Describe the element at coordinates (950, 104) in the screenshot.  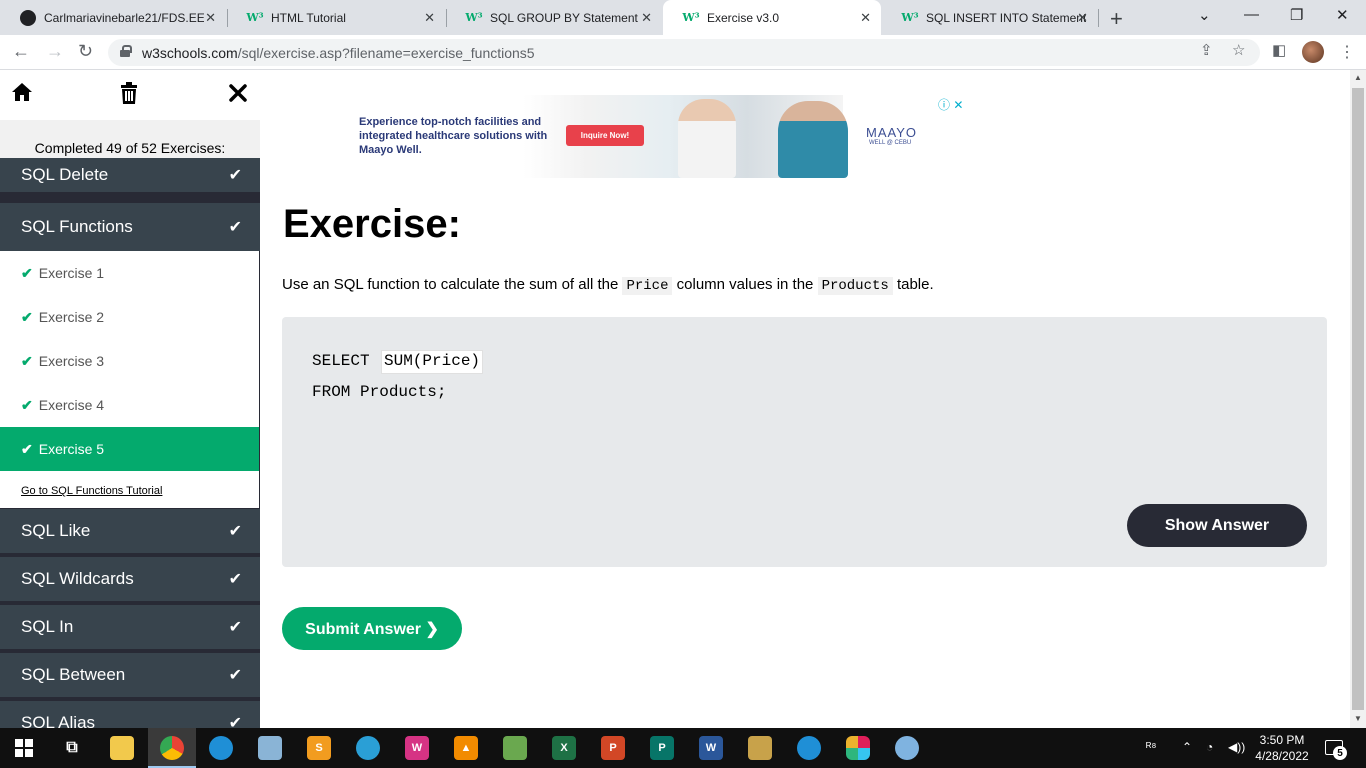
I see `ad-close-icon: ⓘ ✕` at that location.